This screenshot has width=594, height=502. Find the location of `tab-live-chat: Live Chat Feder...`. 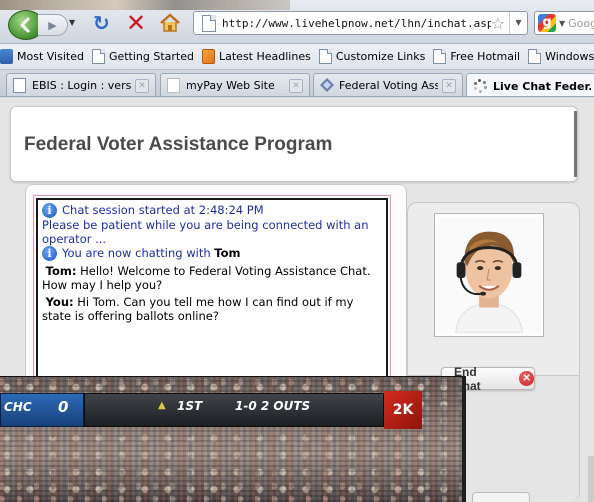

tab-live-chat: Live Chat Feder... is located at coordinates (530, 84).